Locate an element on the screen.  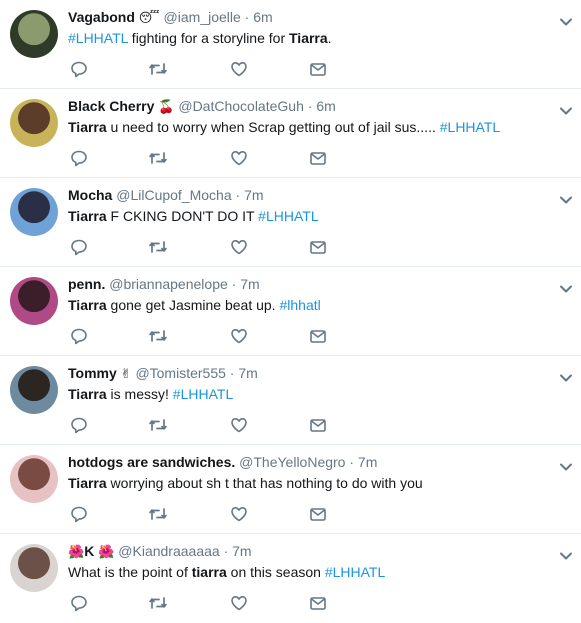
display-name: Mocha is located at coordinates (90, 195).